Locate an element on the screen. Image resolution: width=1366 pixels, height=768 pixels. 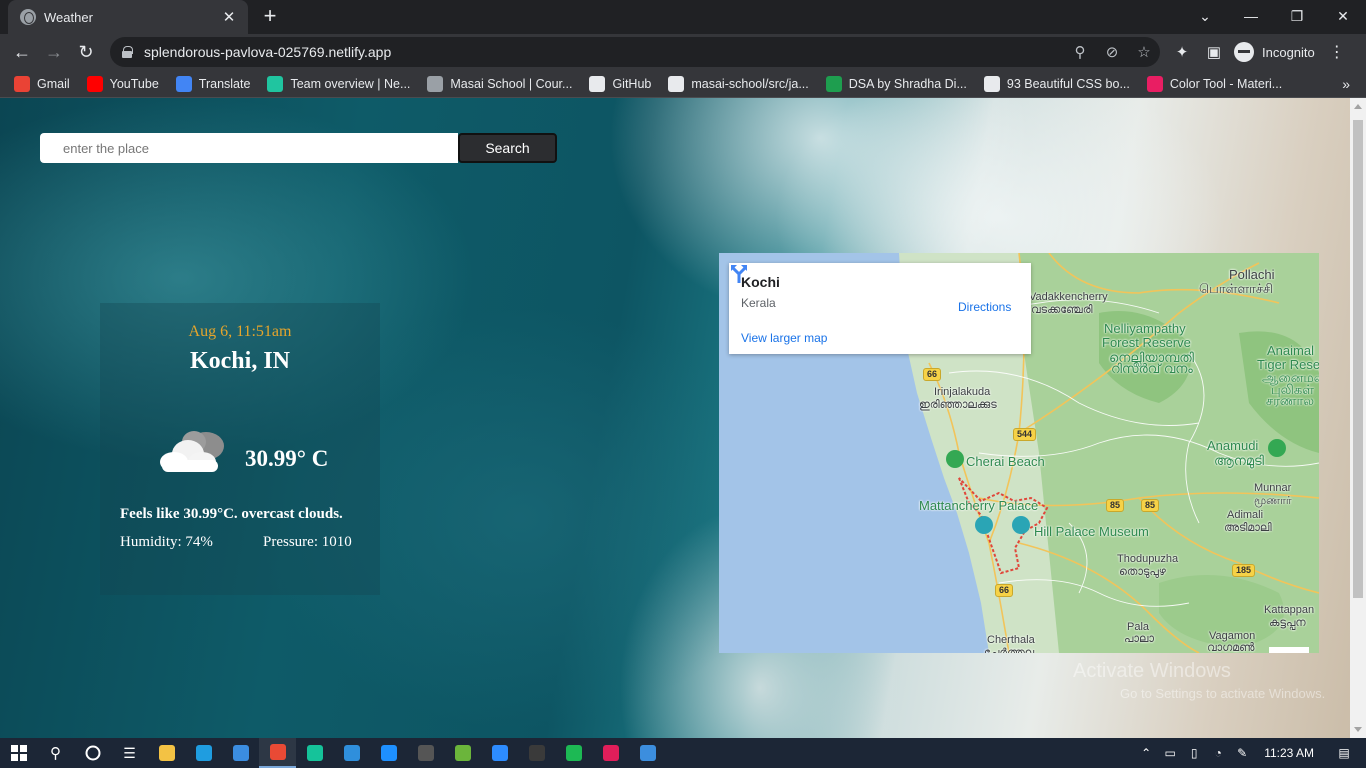
map-place-label: சரணால is located at coordinates (1290, 400).